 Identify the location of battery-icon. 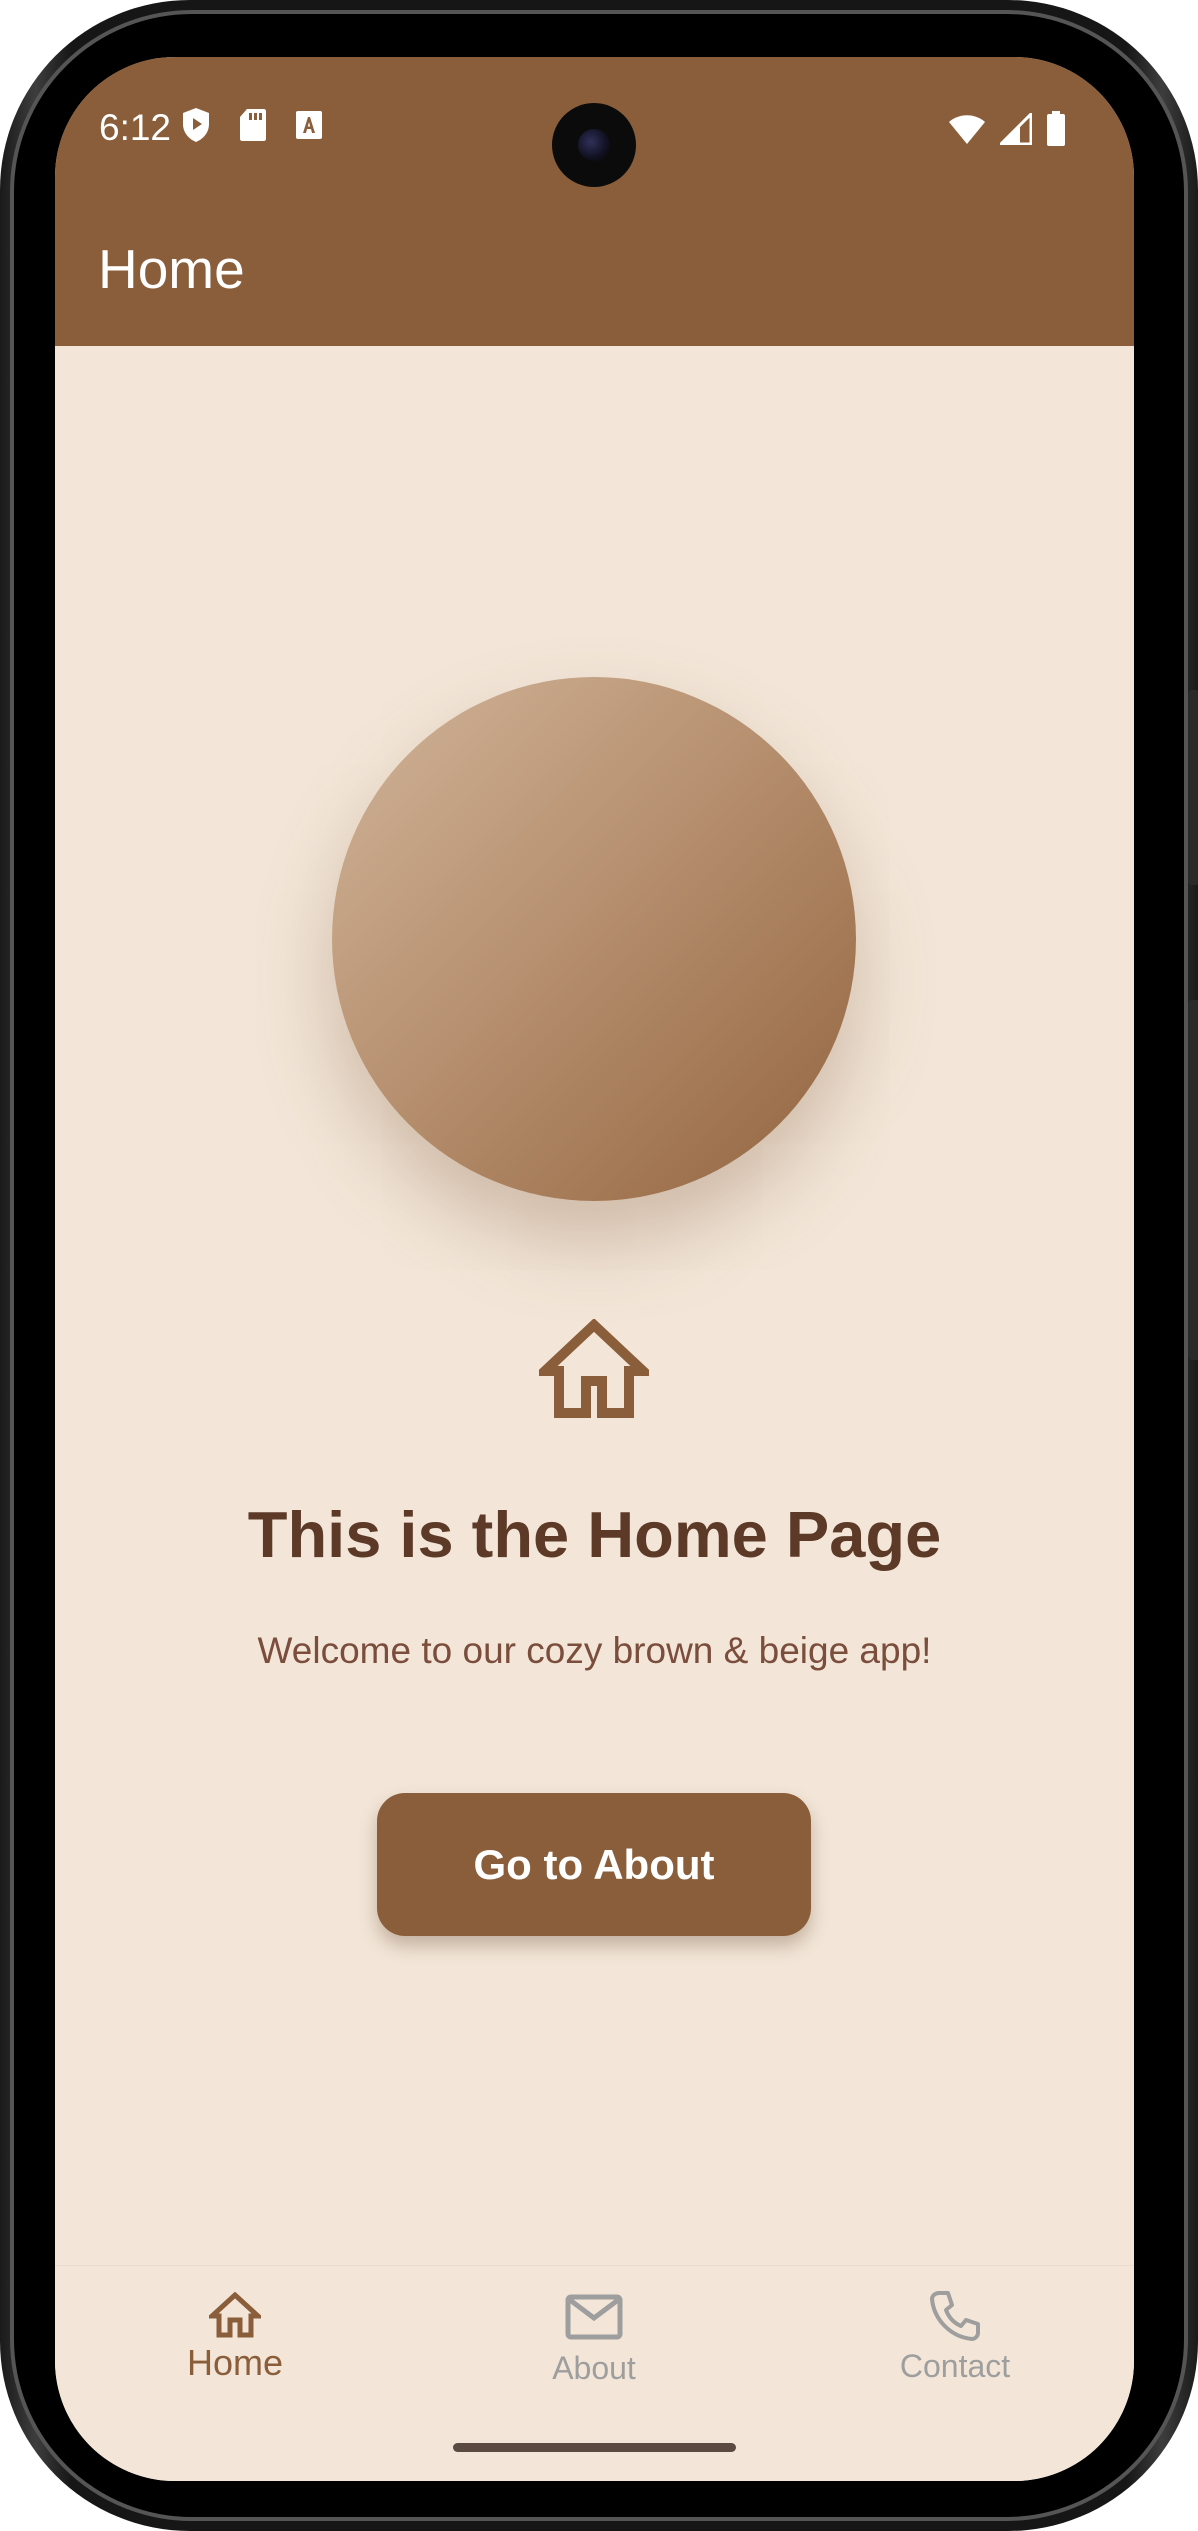
(1056, 128).